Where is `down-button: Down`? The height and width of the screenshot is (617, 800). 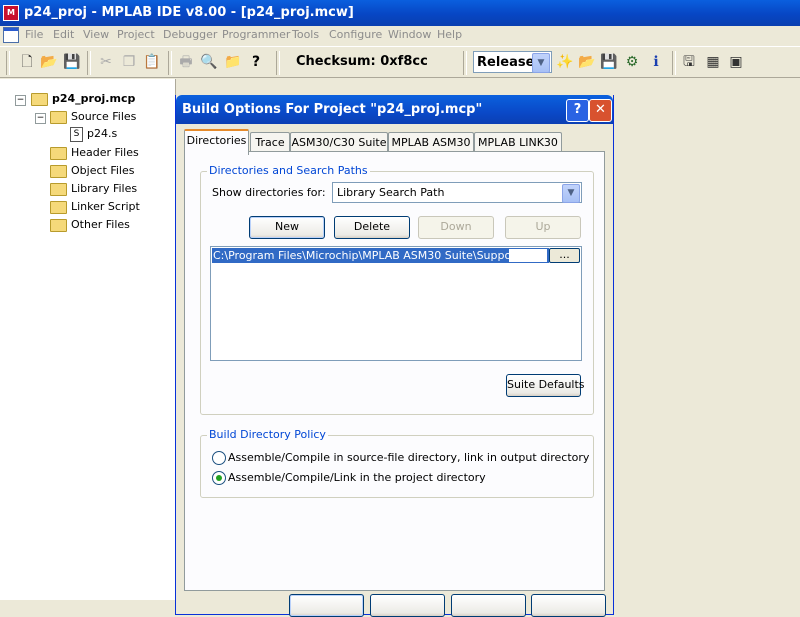
down-button: Down is located at coordinates (456, 227).